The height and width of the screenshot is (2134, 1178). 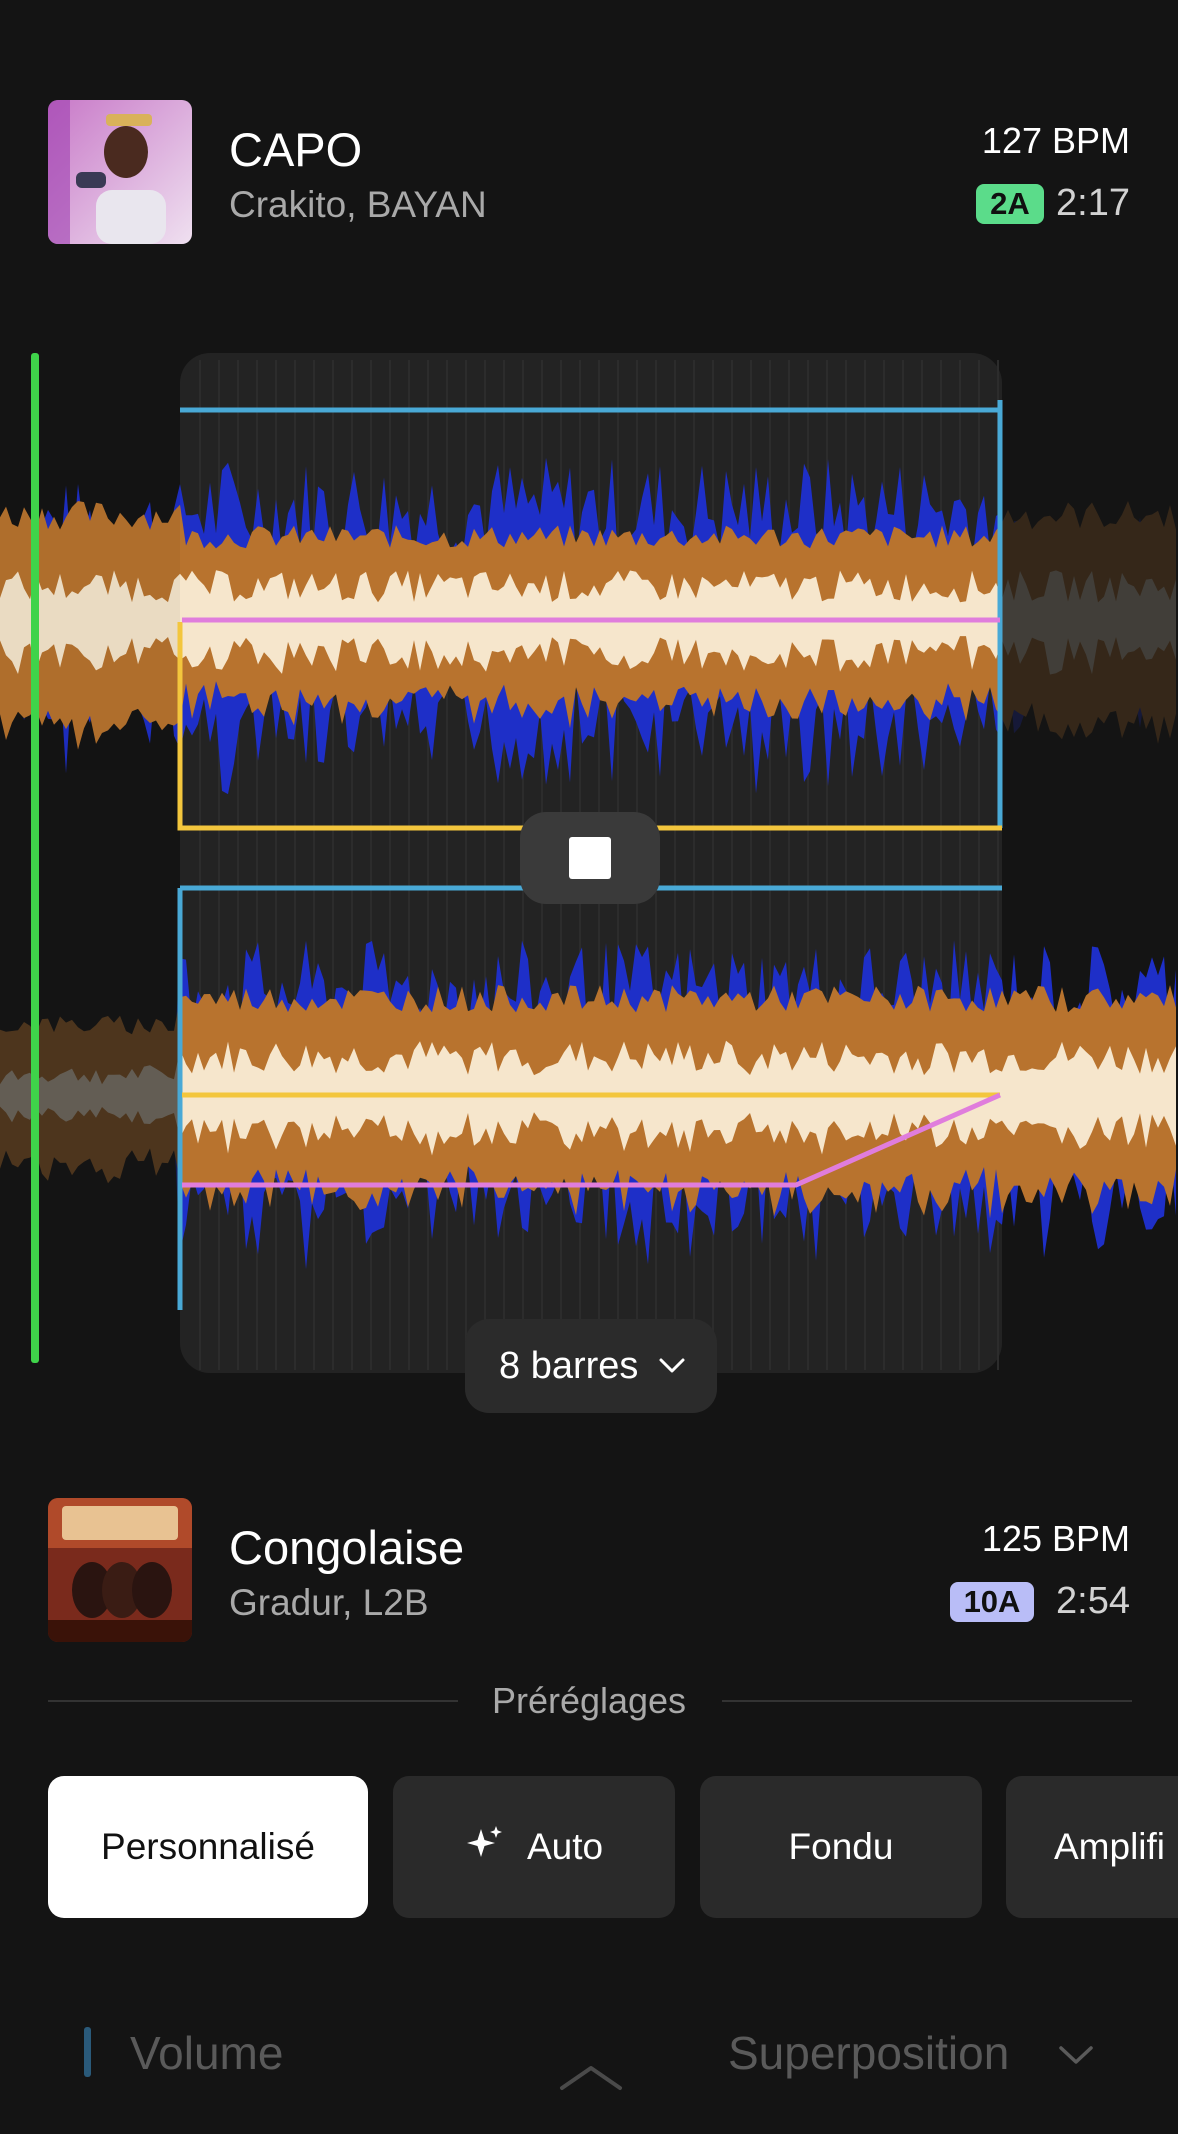 I want to click on preset-label: Auto, so click(x=565, y=1846).